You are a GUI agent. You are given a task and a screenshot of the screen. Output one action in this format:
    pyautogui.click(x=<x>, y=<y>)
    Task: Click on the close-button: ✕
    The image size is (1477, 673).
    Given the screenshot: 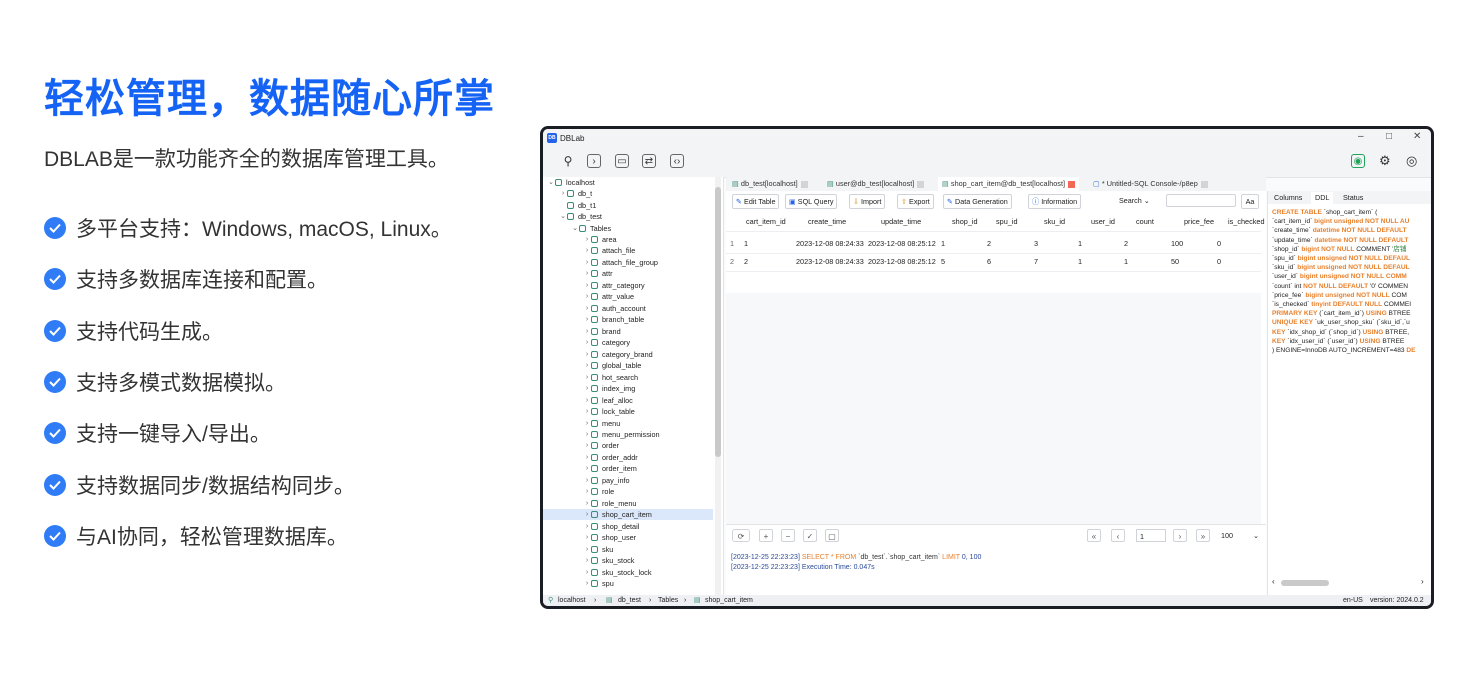 What is the action you would take?
    pyautogui.click(x=1417, y=136)
    